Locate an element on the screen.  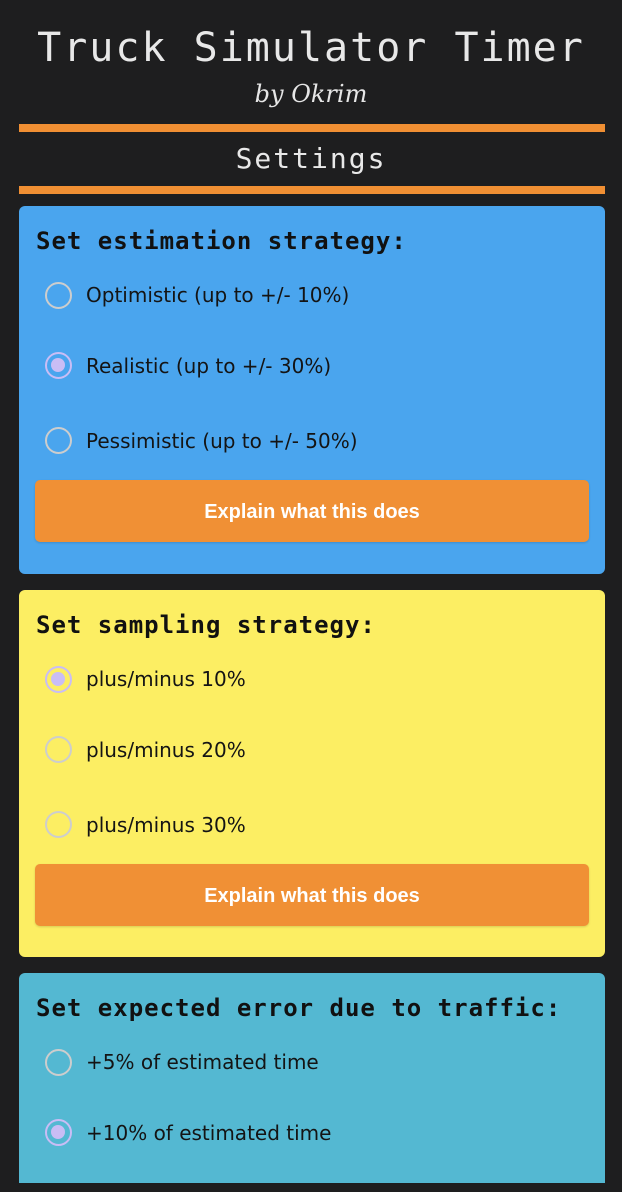
sampling-option-label: plus/minus 10% is located at coordinates (166, 679).